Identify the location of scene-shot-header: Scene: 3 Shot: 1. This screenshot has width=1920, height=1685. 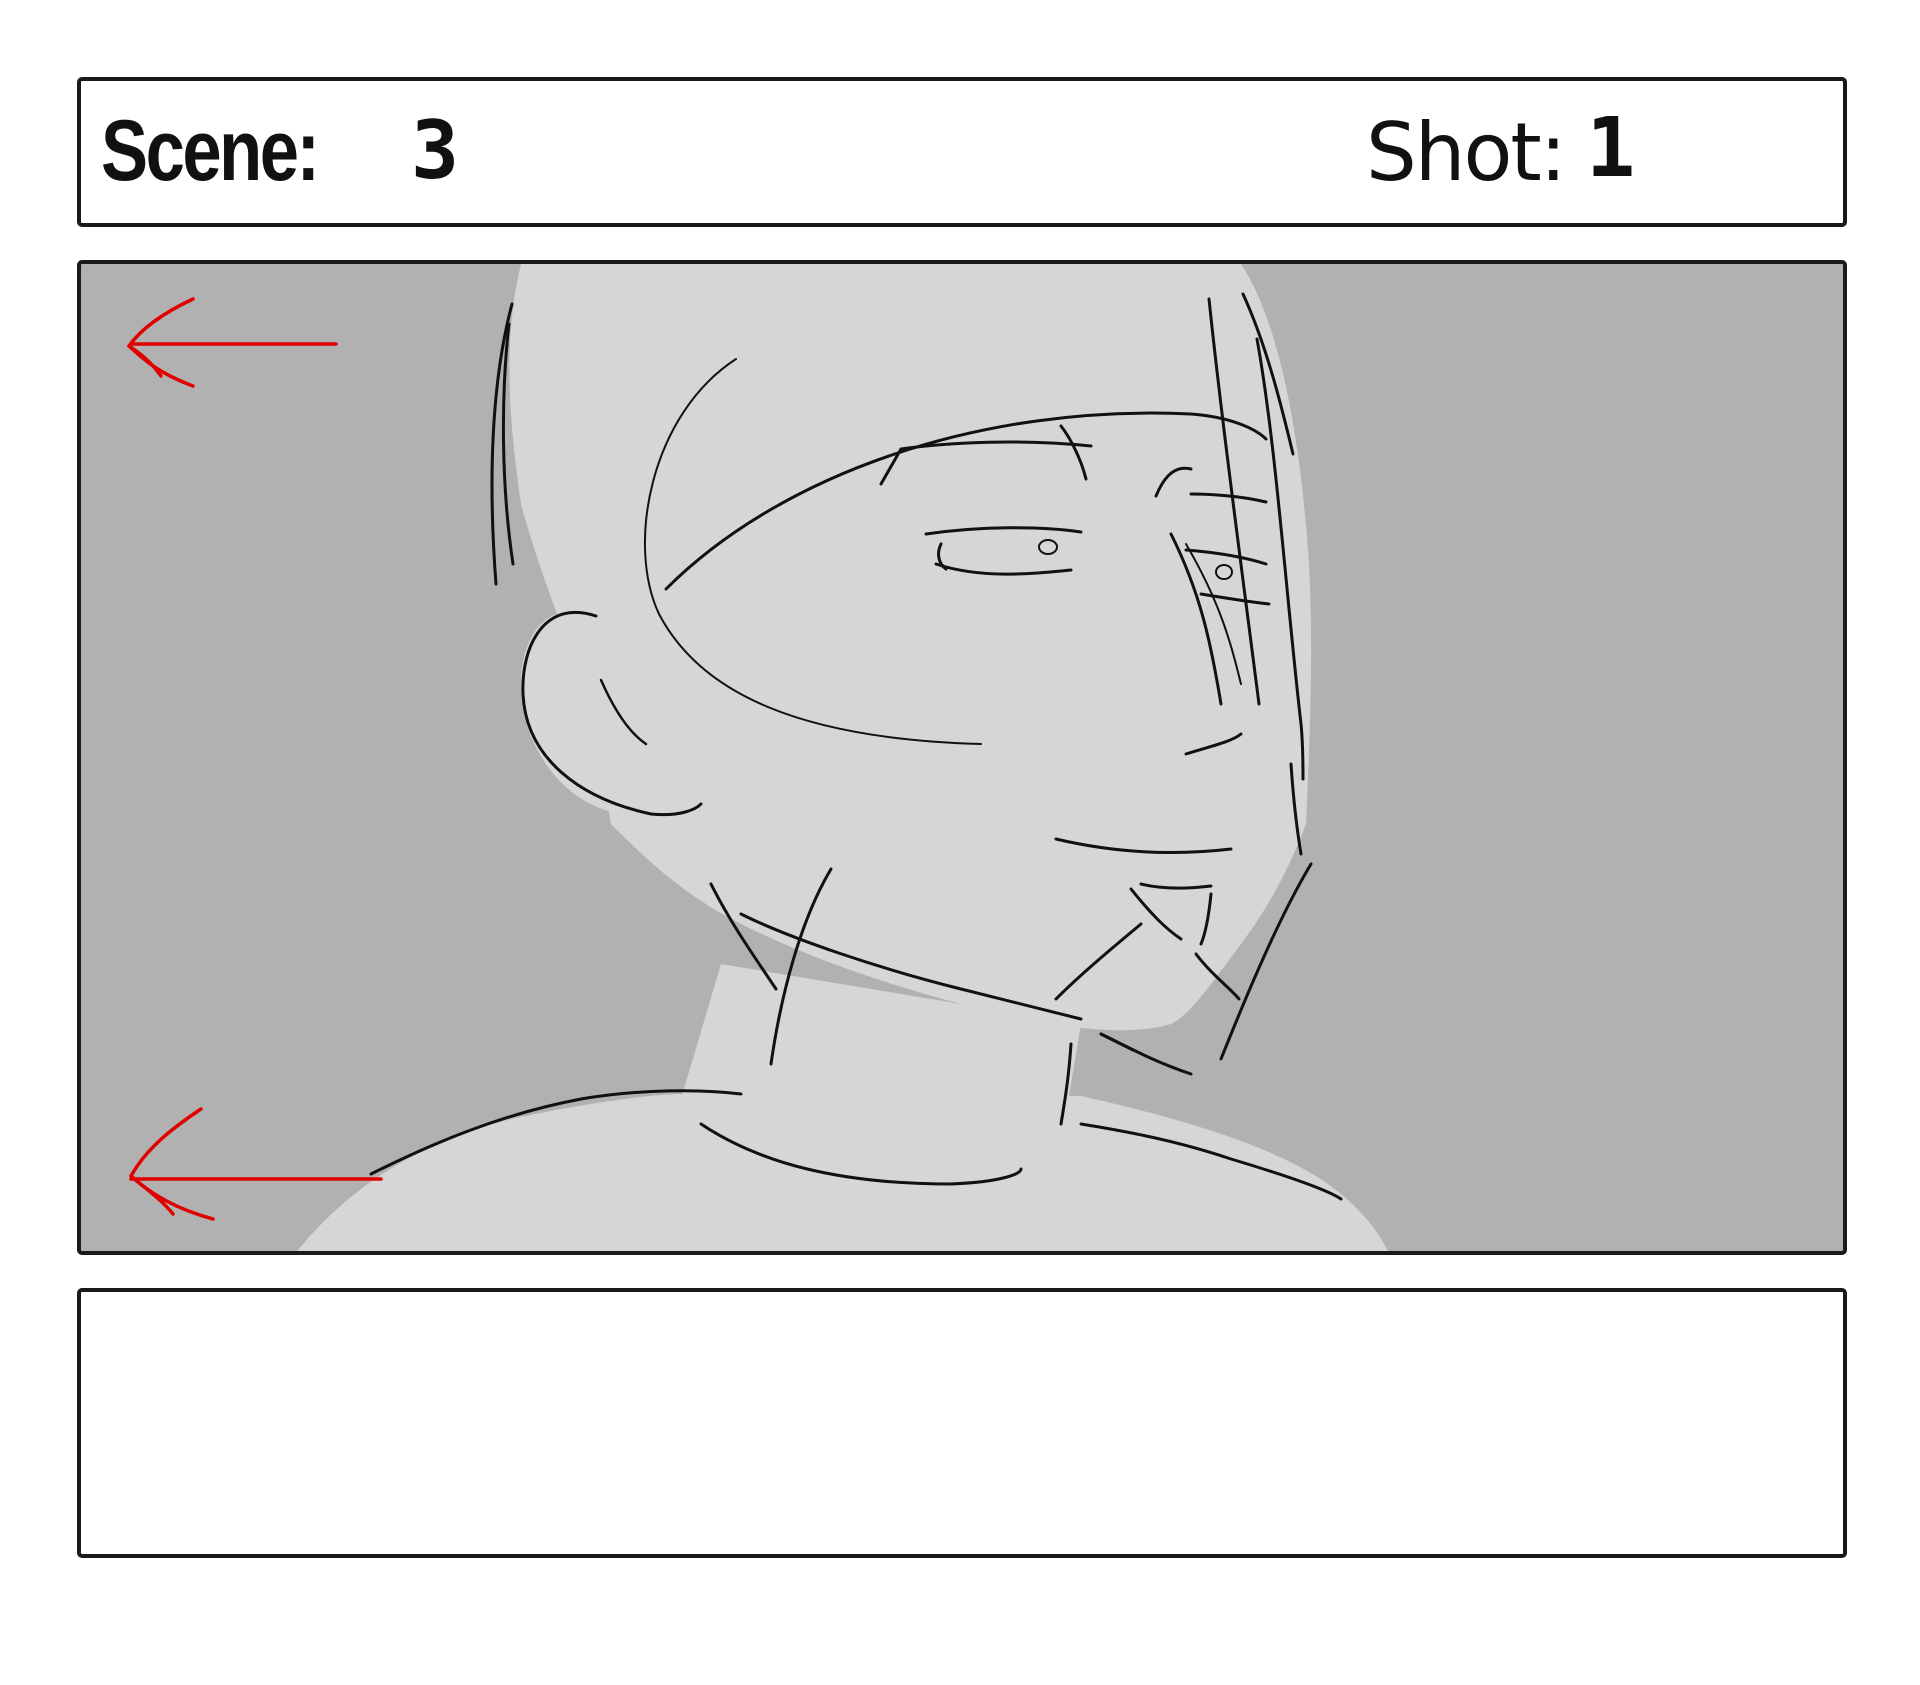
(962, 152).